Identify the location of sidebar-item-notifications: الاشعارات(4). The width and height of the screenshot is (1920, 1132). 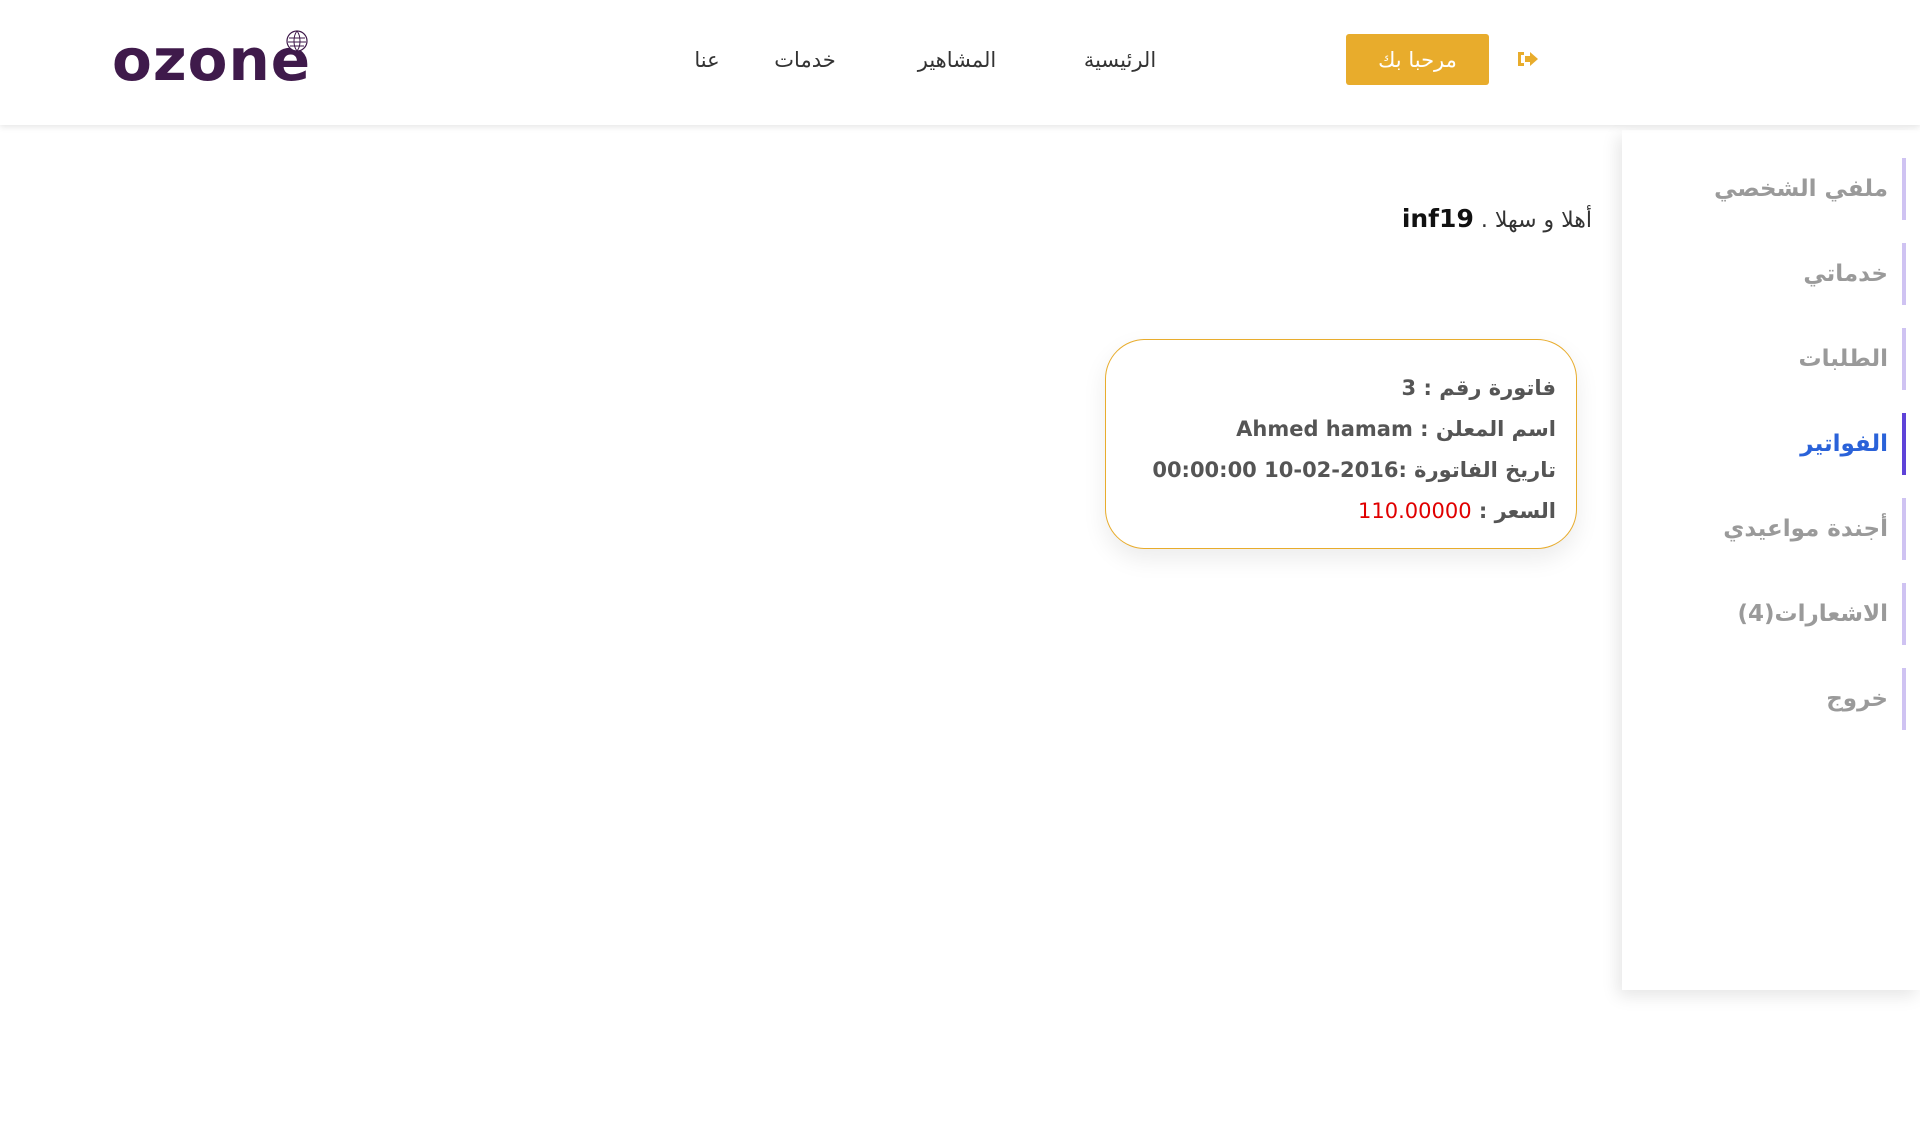
(1781, 614).